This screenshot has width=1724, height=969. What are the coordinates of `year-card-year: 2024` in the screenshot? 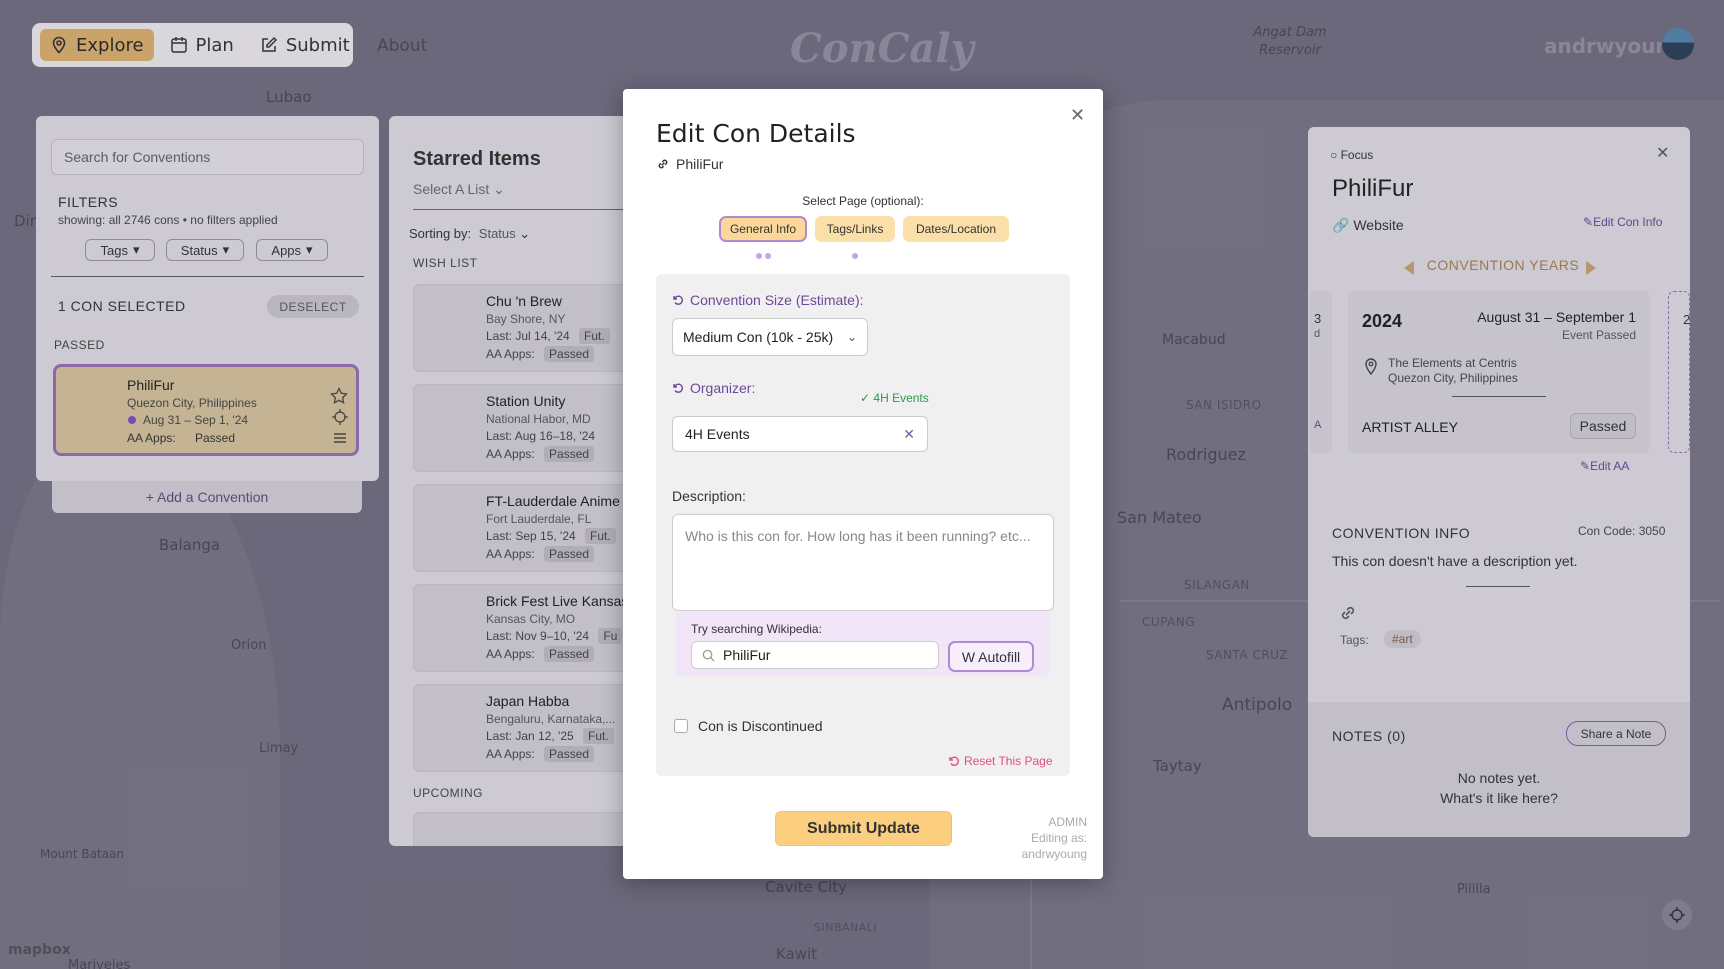 It's located at (1382, 321).